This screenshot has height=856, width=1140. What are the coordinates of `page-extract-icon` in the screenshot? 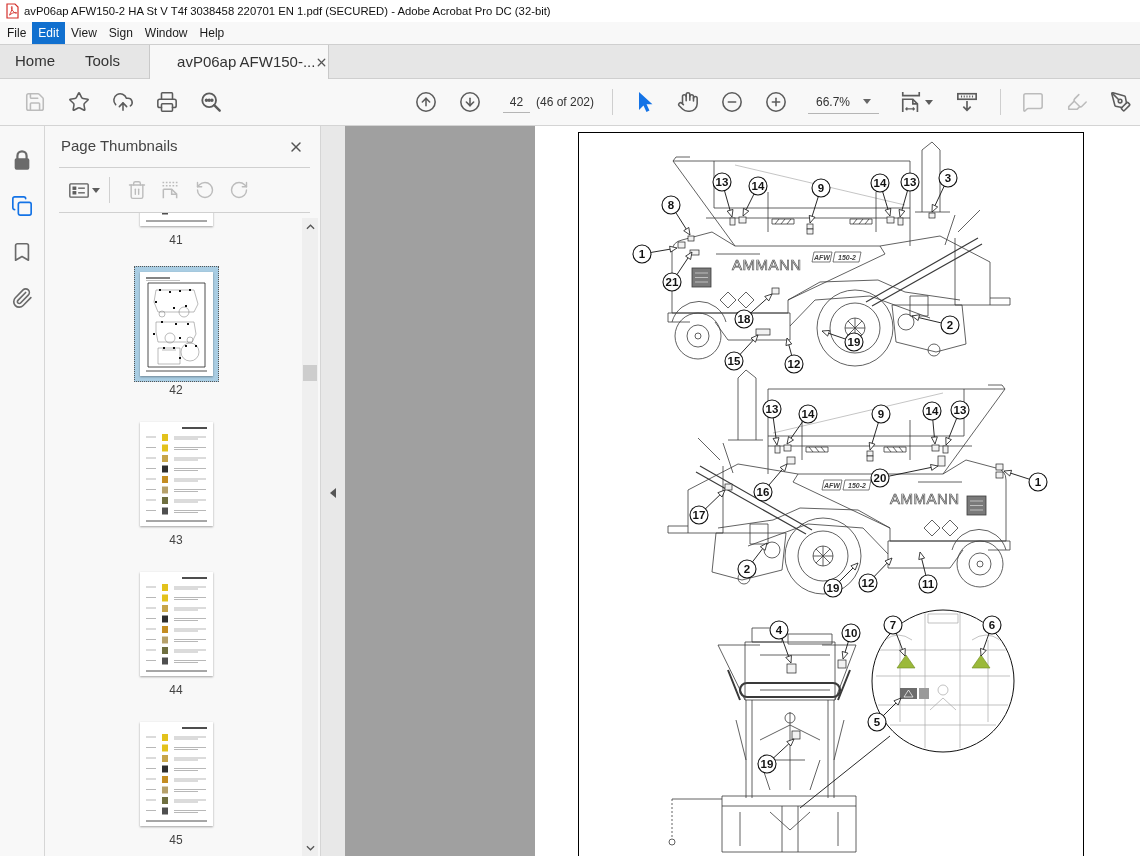 It's located at (170, 190).